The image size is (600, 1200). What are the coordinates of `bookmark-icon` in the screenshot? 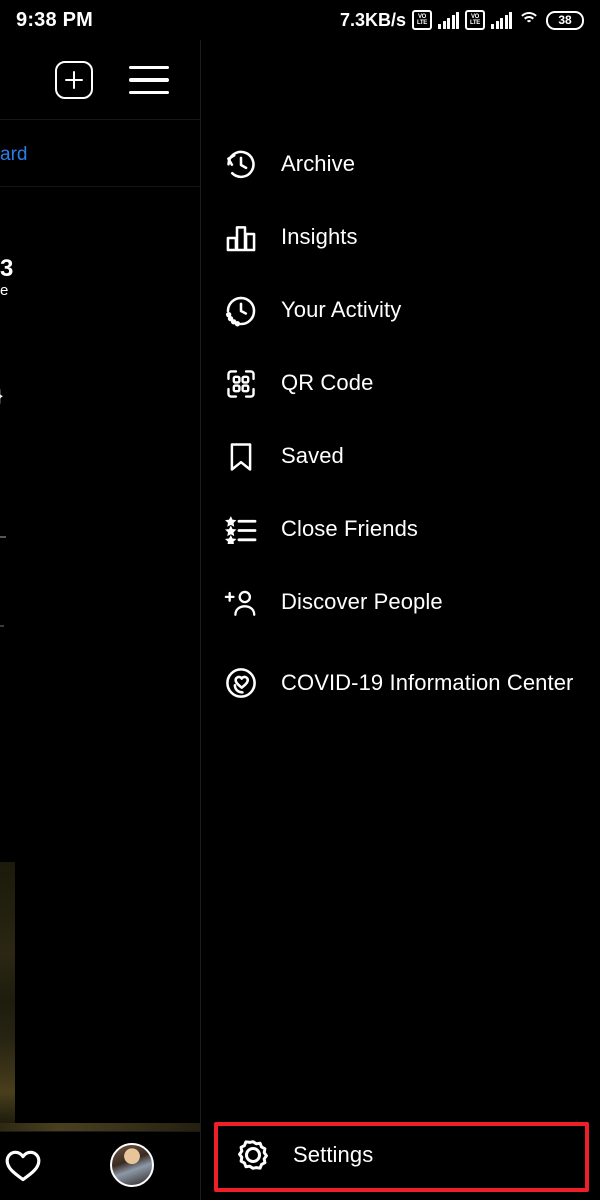 It's located at (241, 457).